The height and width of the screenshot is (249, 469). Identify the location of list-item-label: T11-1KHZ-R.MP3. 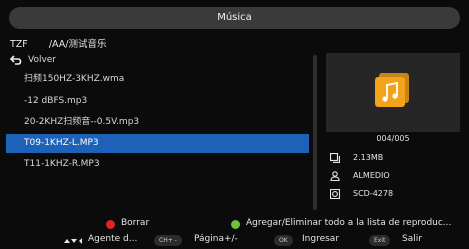
(62, 164).